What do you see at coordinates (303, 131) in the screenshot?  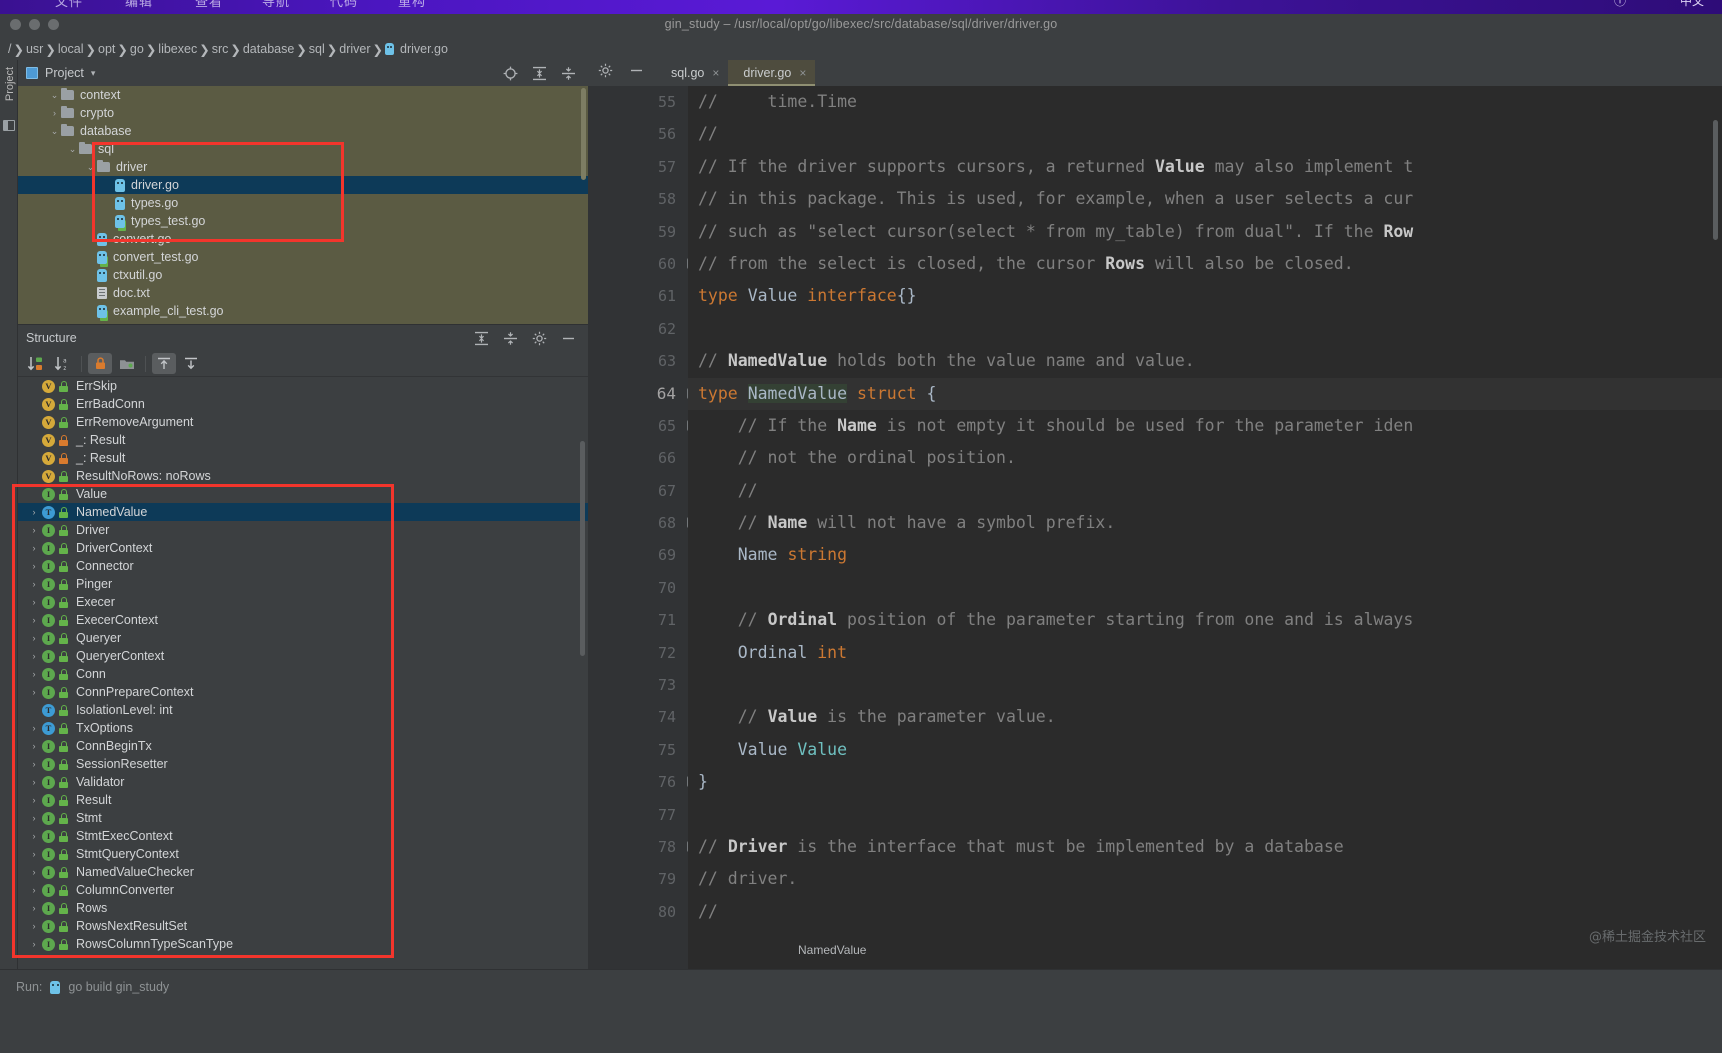 I see `project-tree-row: ⌄ database` at bounding box center [303, 131].